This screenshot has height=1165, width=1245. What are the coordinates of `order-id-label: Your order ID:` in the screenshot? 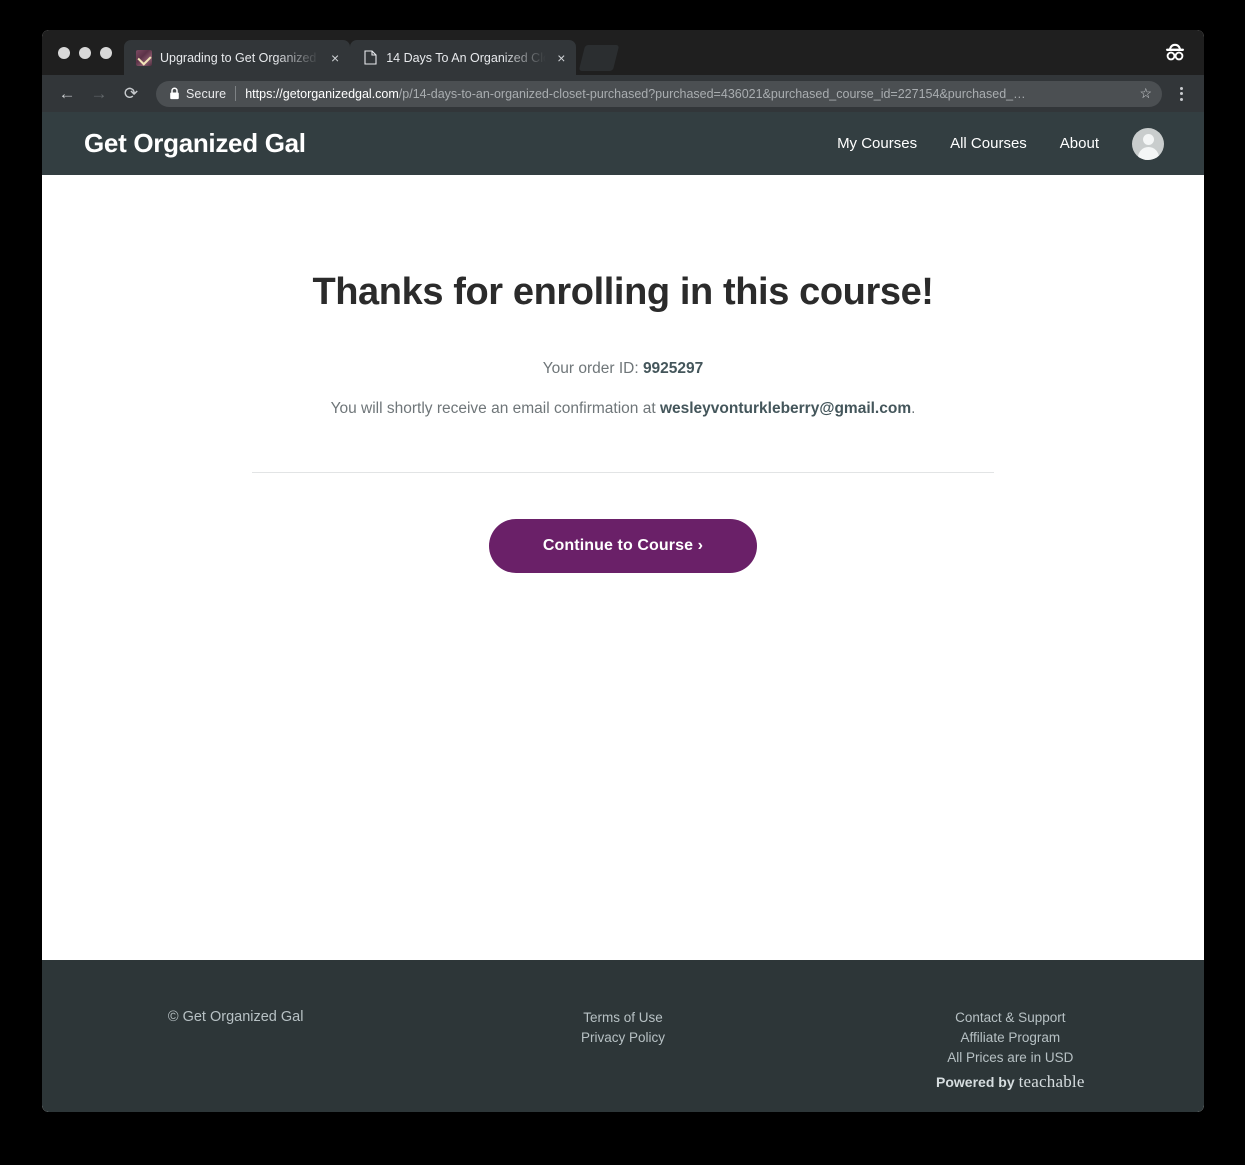 It's located at (592, 368).